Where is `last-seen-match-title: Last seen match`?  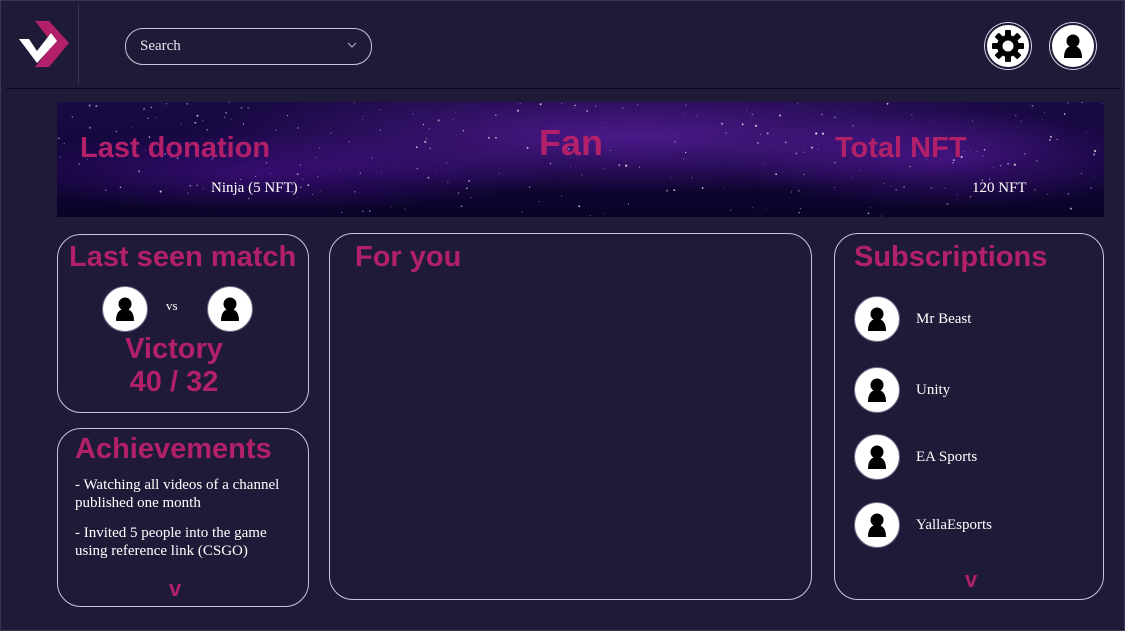 last-seen-match-title: Last seen match is located at coordinates (183, 257).